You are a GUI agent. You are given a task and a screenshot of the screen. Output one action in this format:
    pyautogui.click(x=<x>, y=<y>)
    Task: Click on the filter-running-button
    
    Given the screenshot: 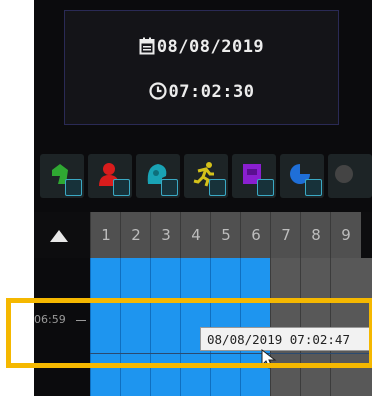 What is the action you would take?
    pyautogui.click(x=206, y=176)
    